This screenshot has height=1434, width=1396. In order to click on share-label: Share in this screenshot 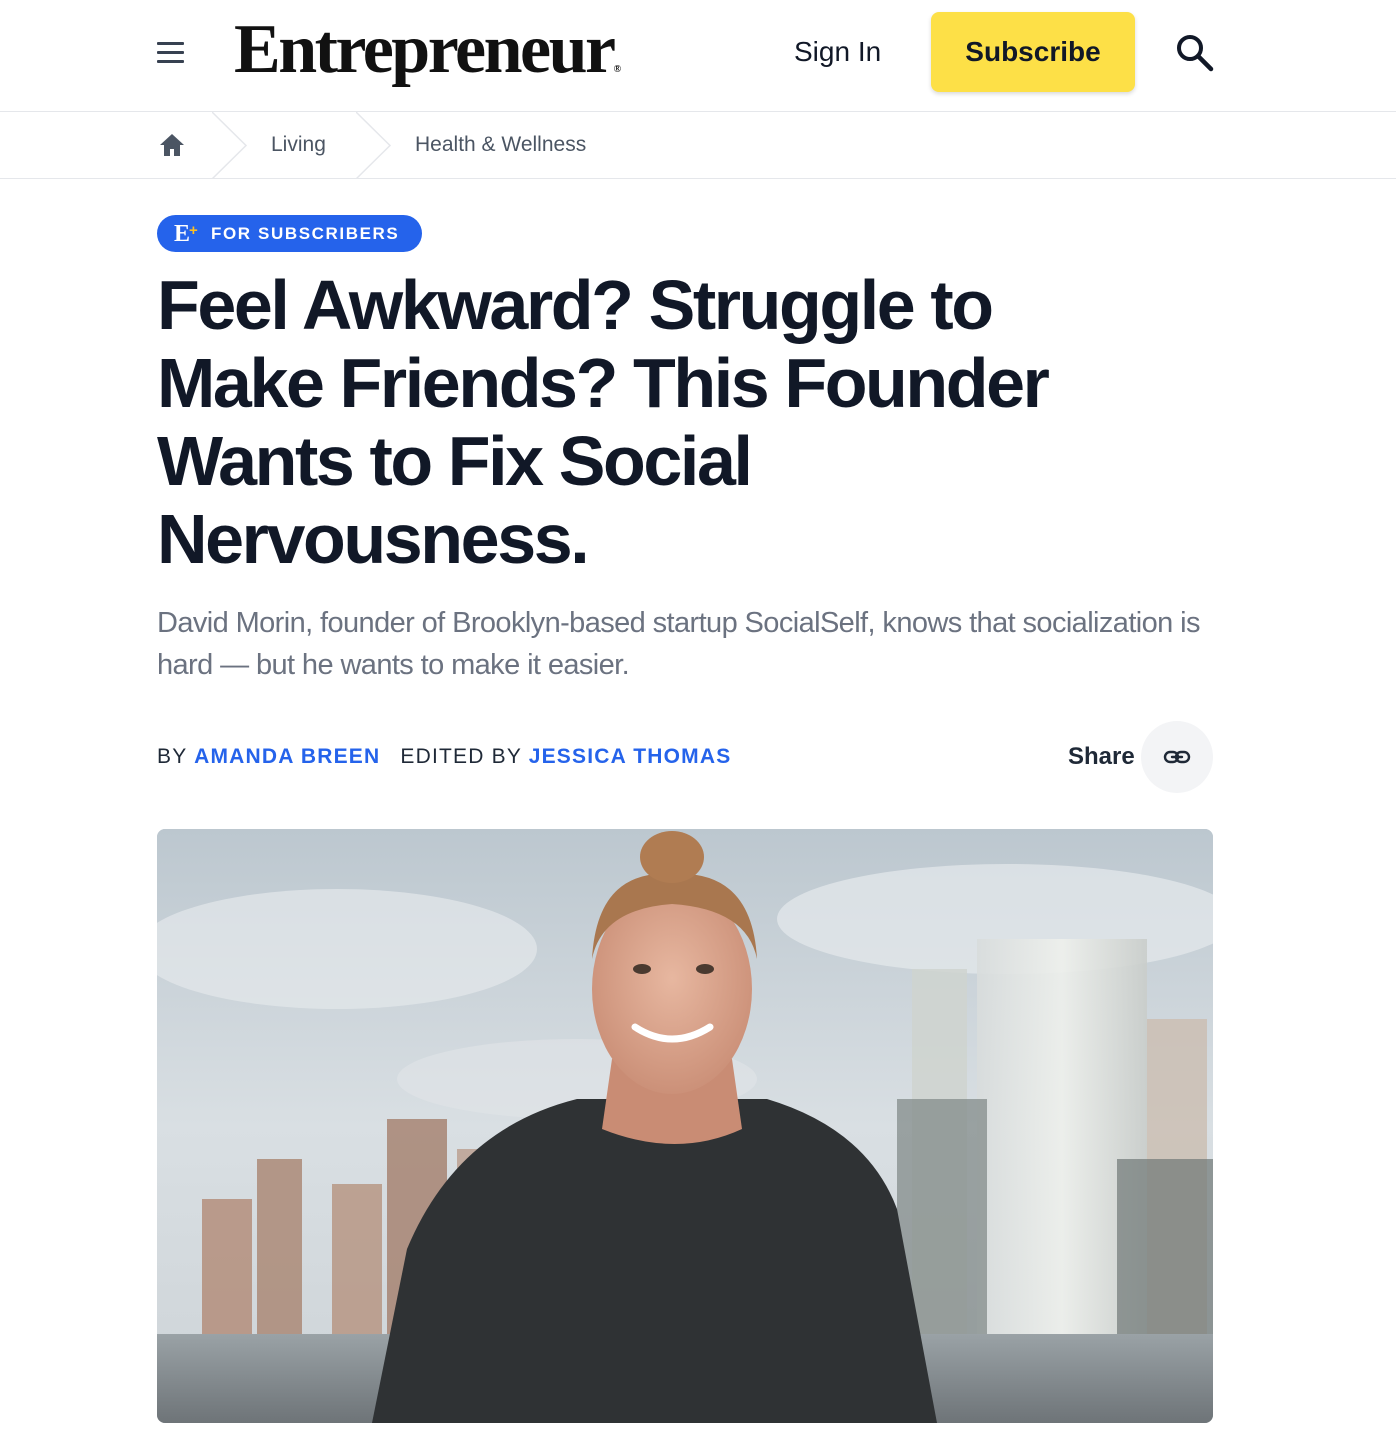, I will do `click(1101, 757)`.